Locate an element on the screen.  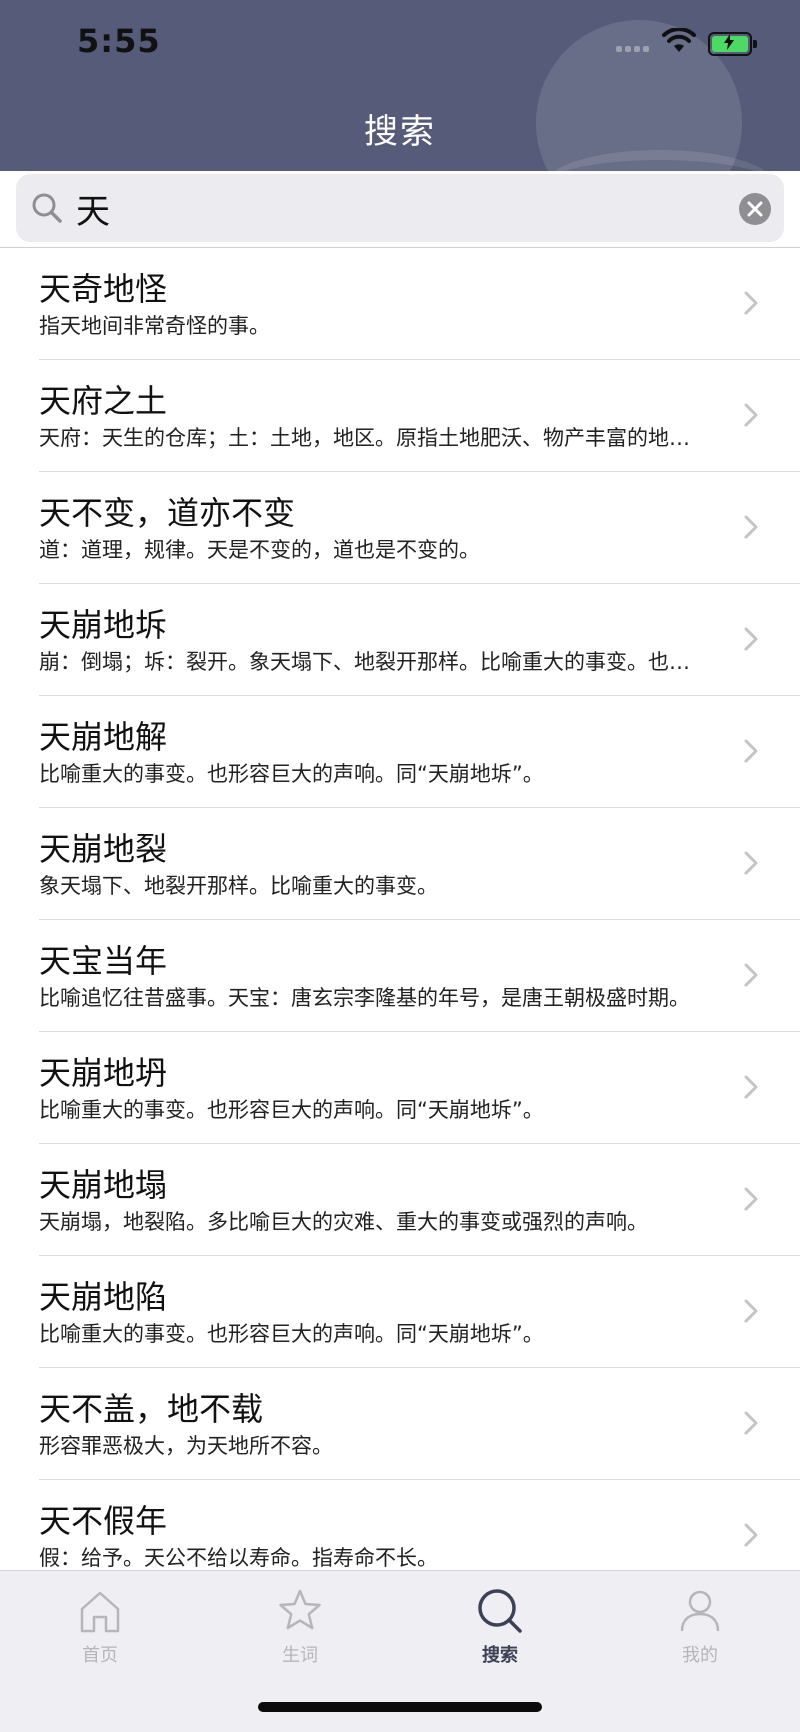
clear-search-button is located at coordinates (755, 209).